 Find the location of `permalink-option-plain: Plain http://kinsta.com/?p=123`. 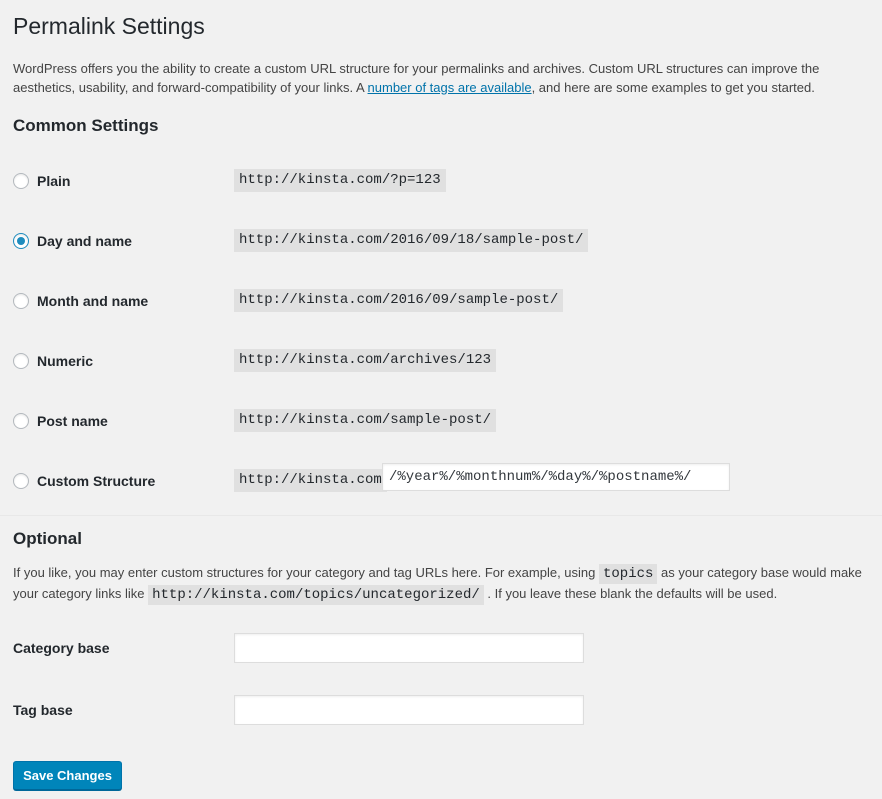

permalink-option-plain: Plain http://kinsta.com/?p=123 is located at coordinates (444, 181).